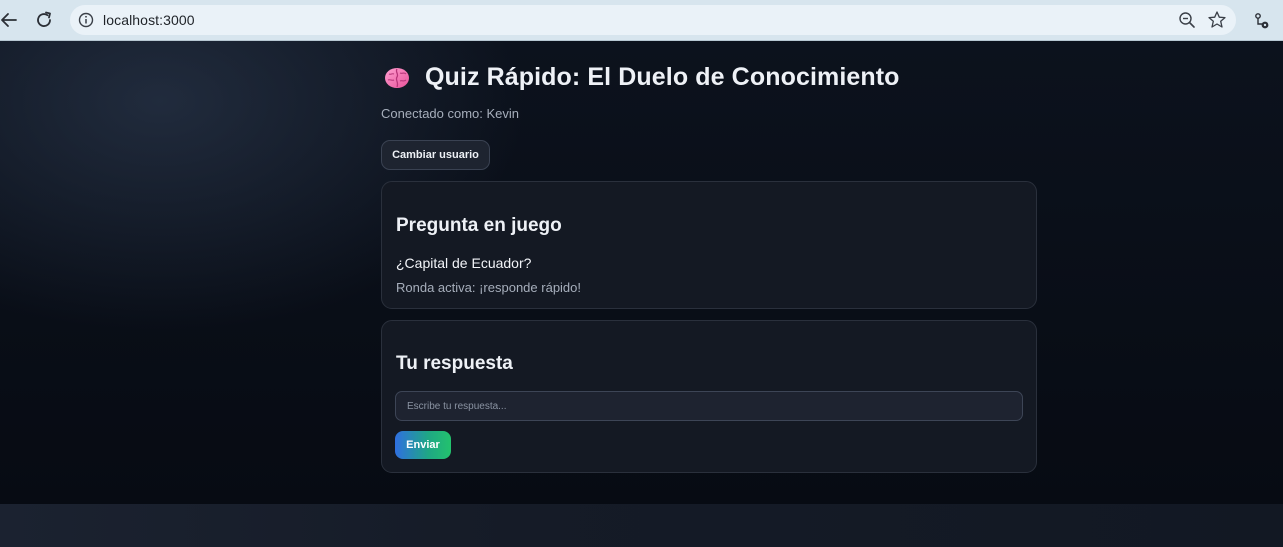 This screenshot has height=547, width=1283. What do you see at coordinates (1261, 21) in the screenshot?
I see `extension-icon` at bounding box center [1261, 21].